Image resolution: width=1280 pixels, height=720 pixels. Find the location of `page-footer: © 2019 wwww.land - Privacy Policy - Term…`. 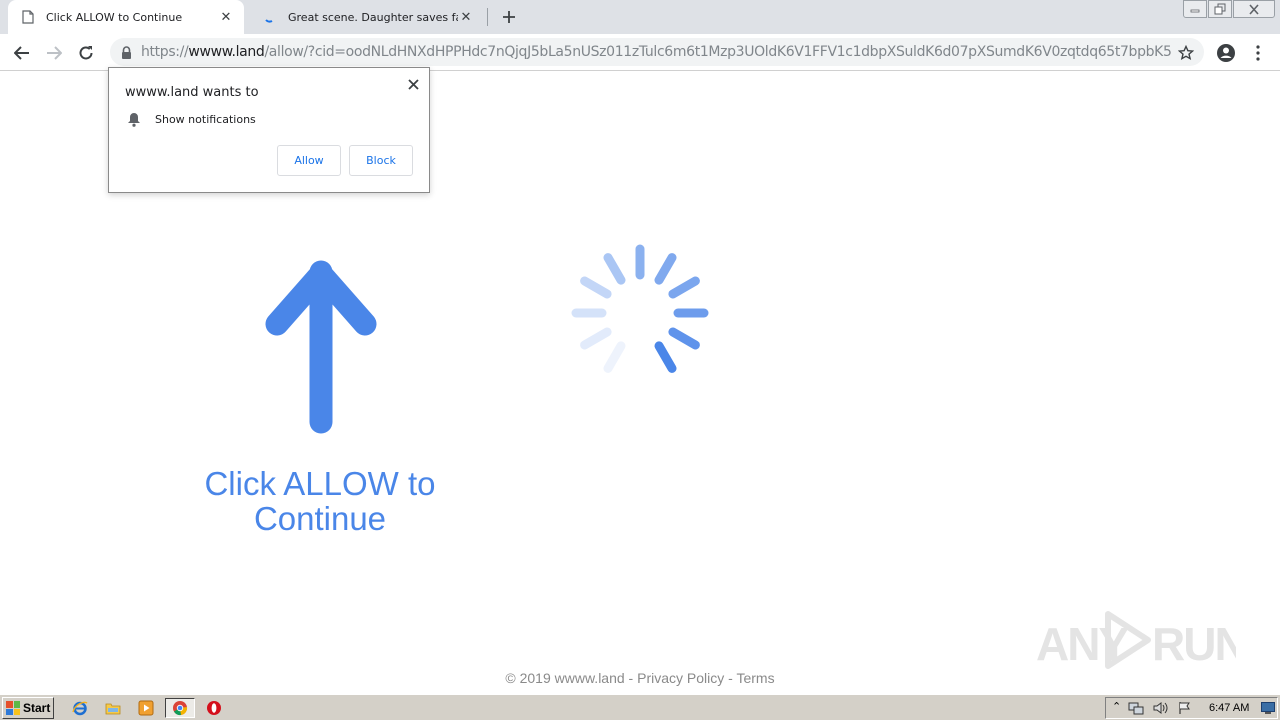

page-footer: © 2019 wwww.land - Privacy Policy - Term… is located at coordinates (640, 678).